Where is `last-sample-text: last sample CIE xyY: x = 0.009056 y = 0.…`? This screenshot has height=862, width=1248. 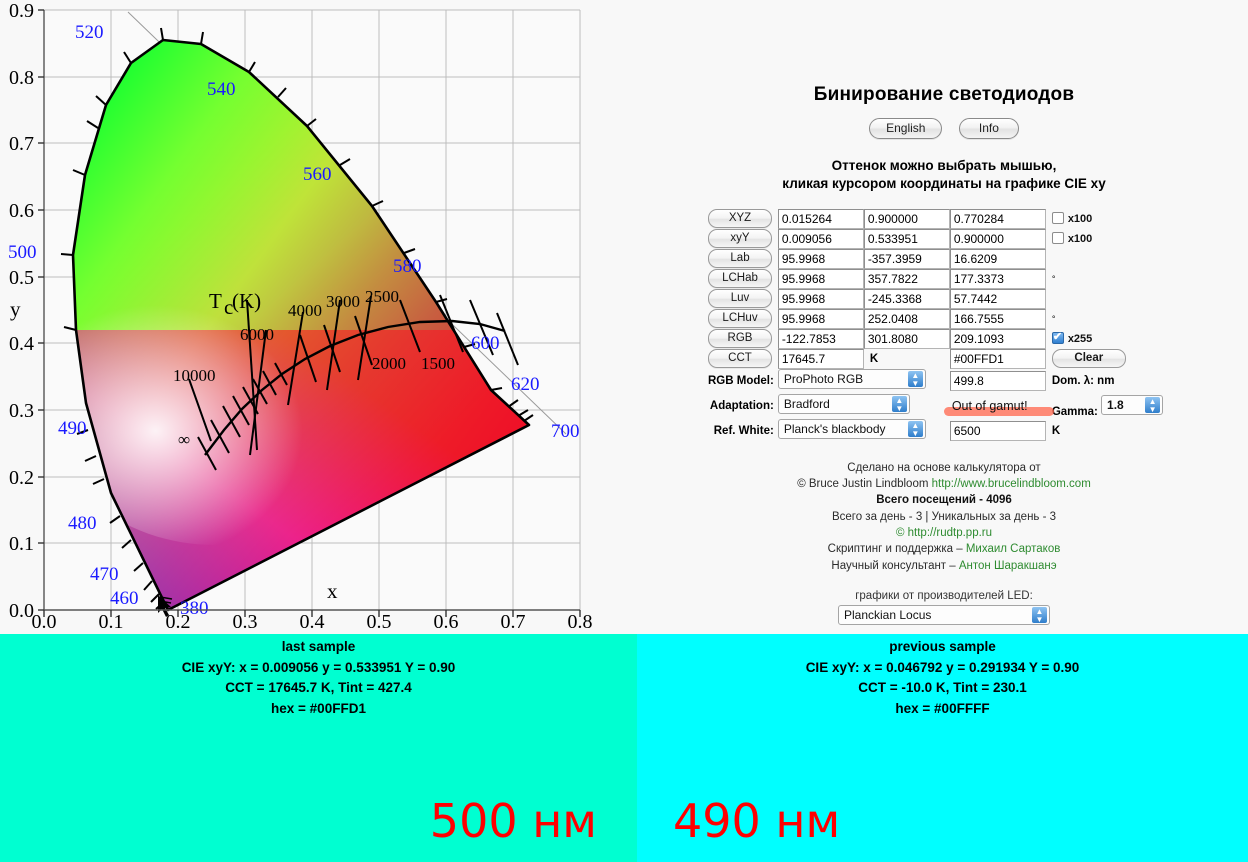
last-sample-text: last sample CIE xyY: x = 0.009056 y = 0.… is located at coordinates (318, 676).